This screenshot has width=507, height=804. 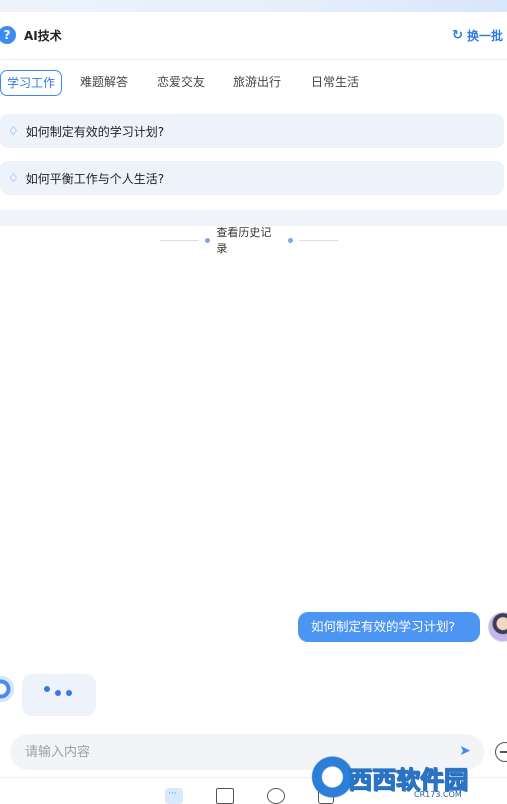 I want to click on refresh-button: ↻ 换一批, so click(x=477, y=35).